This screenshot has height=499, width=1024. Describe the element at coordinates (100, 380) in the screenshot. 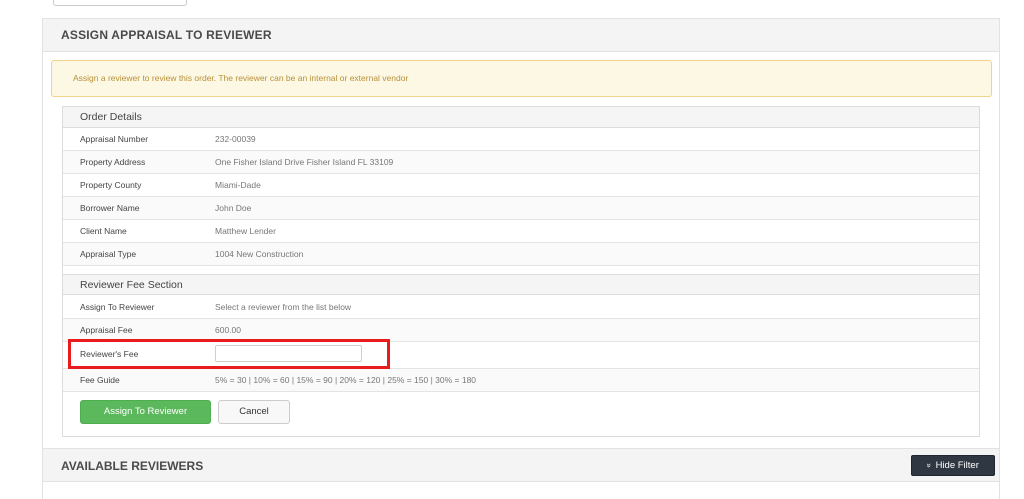

I see `fee-guide-label: Fee Guide` at that location.